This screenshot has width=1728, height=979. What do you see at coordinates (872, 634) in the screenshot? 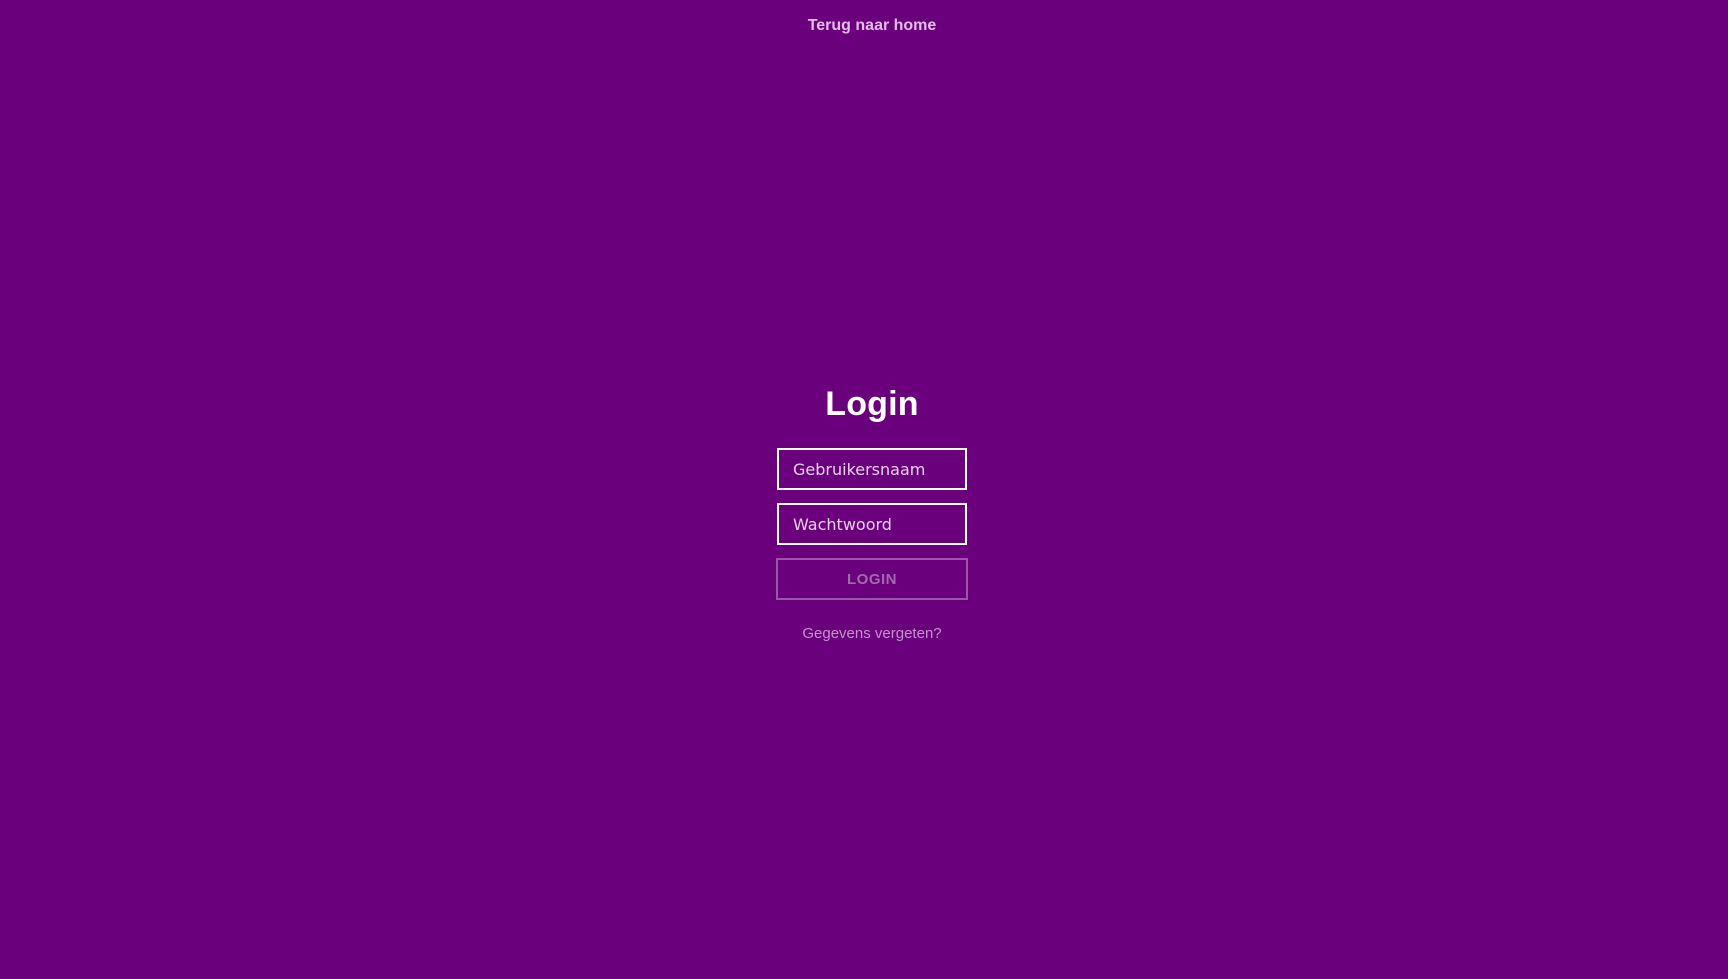
I see `forgot-credentials-link: Gegevens vergeten?` at bounding box center [872, 634].